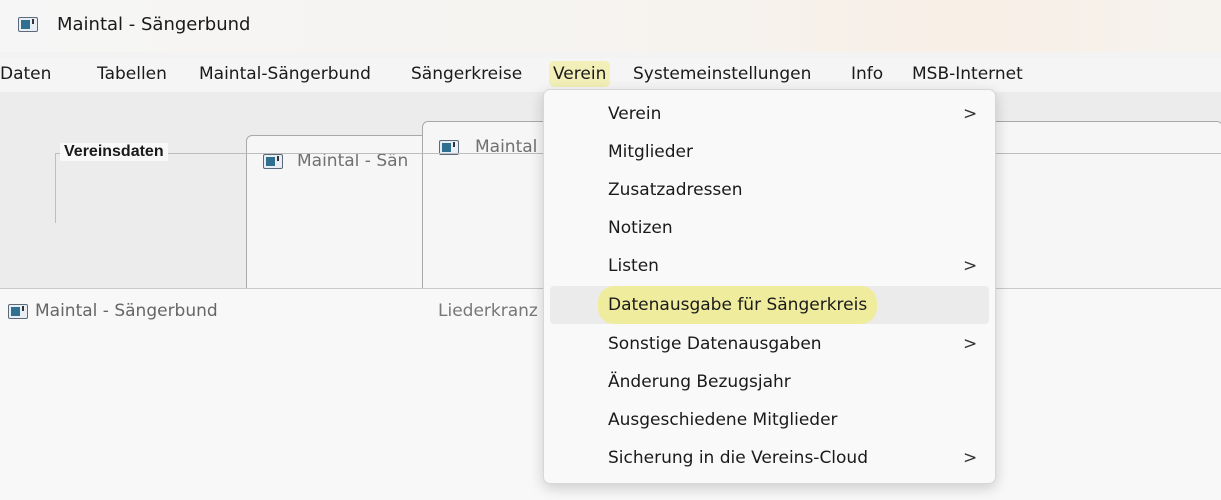 Image resolution: width=1221 pixels, height=500 pixels. I want to click on menu-maintal-saengerbund: Maintal-Sängerbund, so click(285, 74).